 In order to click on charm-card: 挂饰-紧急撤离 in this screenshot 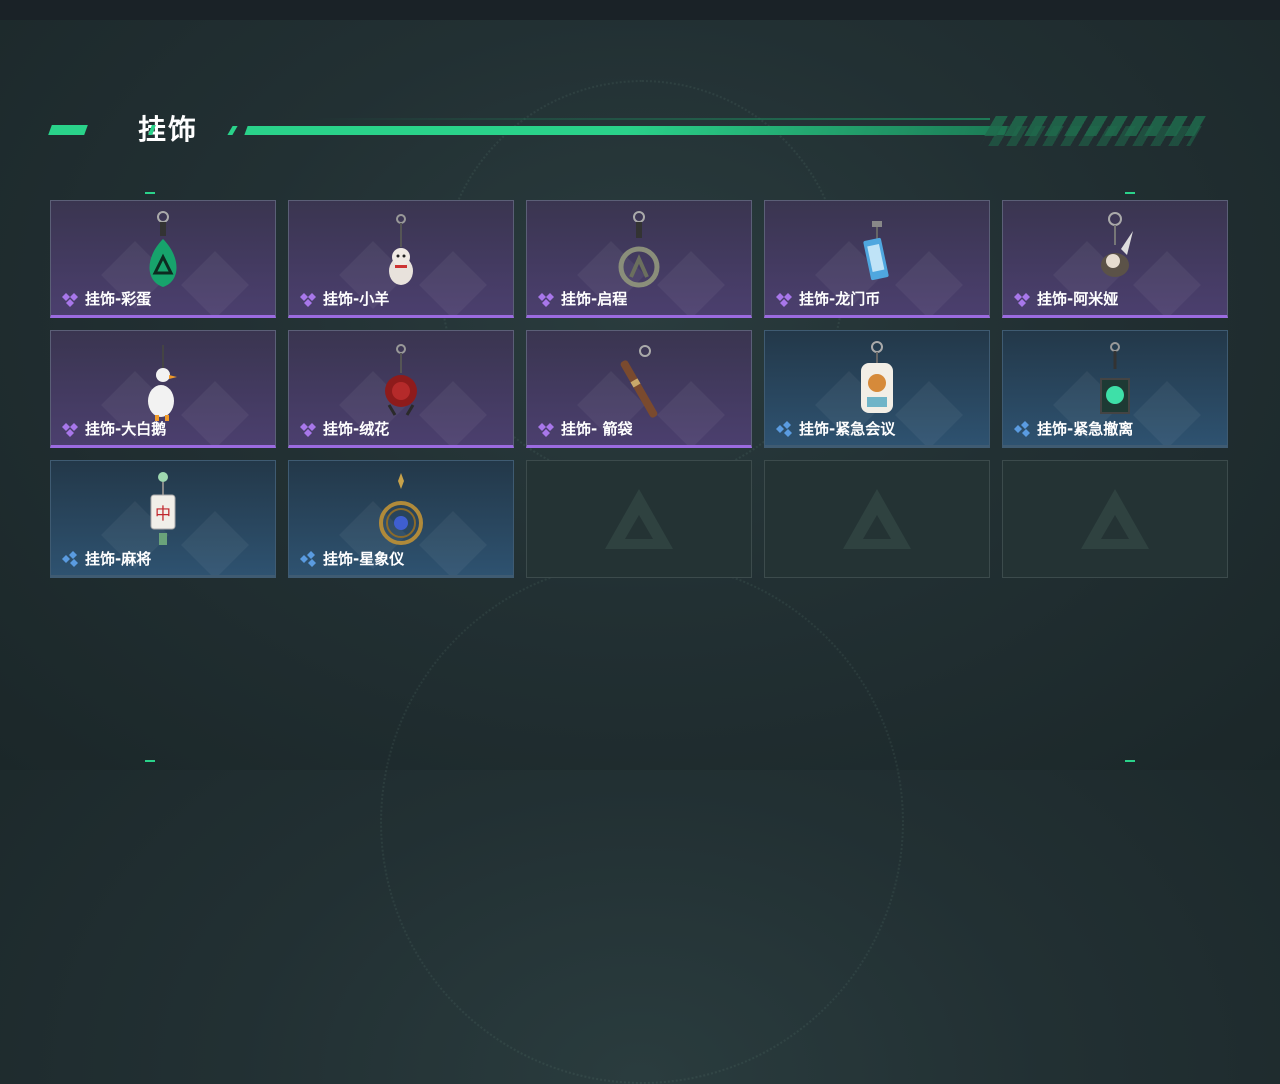, I will do `click(1115, 389)`.